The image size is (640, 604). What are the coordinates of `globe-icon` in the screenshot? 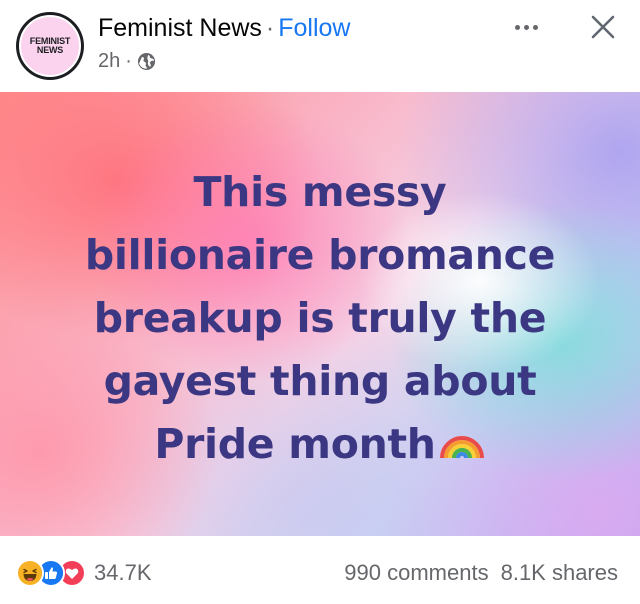 It's located at (146, 61).